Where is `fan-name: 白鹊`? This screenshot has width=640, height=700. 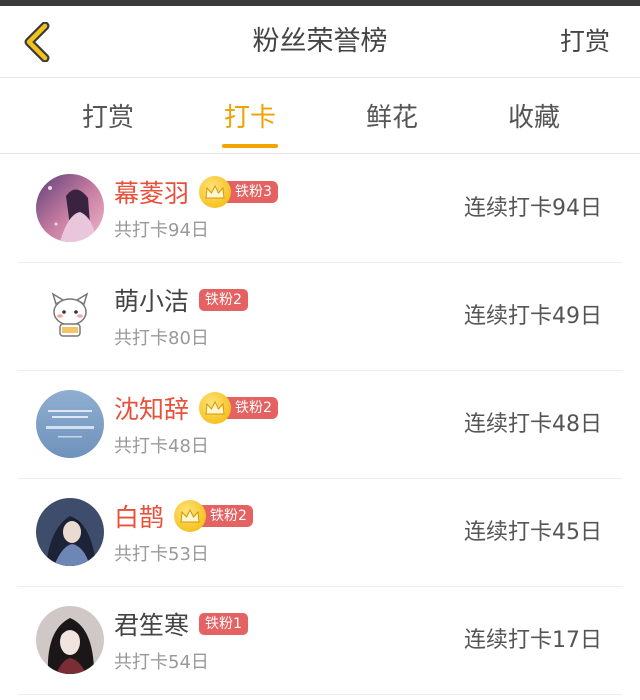 fan-name: 白鹊 is located at coordinates (139, 517).